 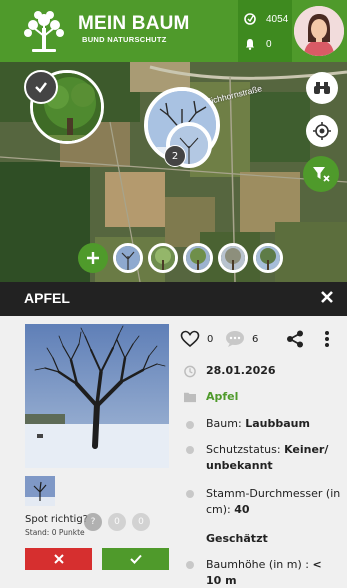 What do you see at coordinates (277, 423) in the screenshot?
I see `detail-value: Laubbaum` at bounding box center [277, 423].